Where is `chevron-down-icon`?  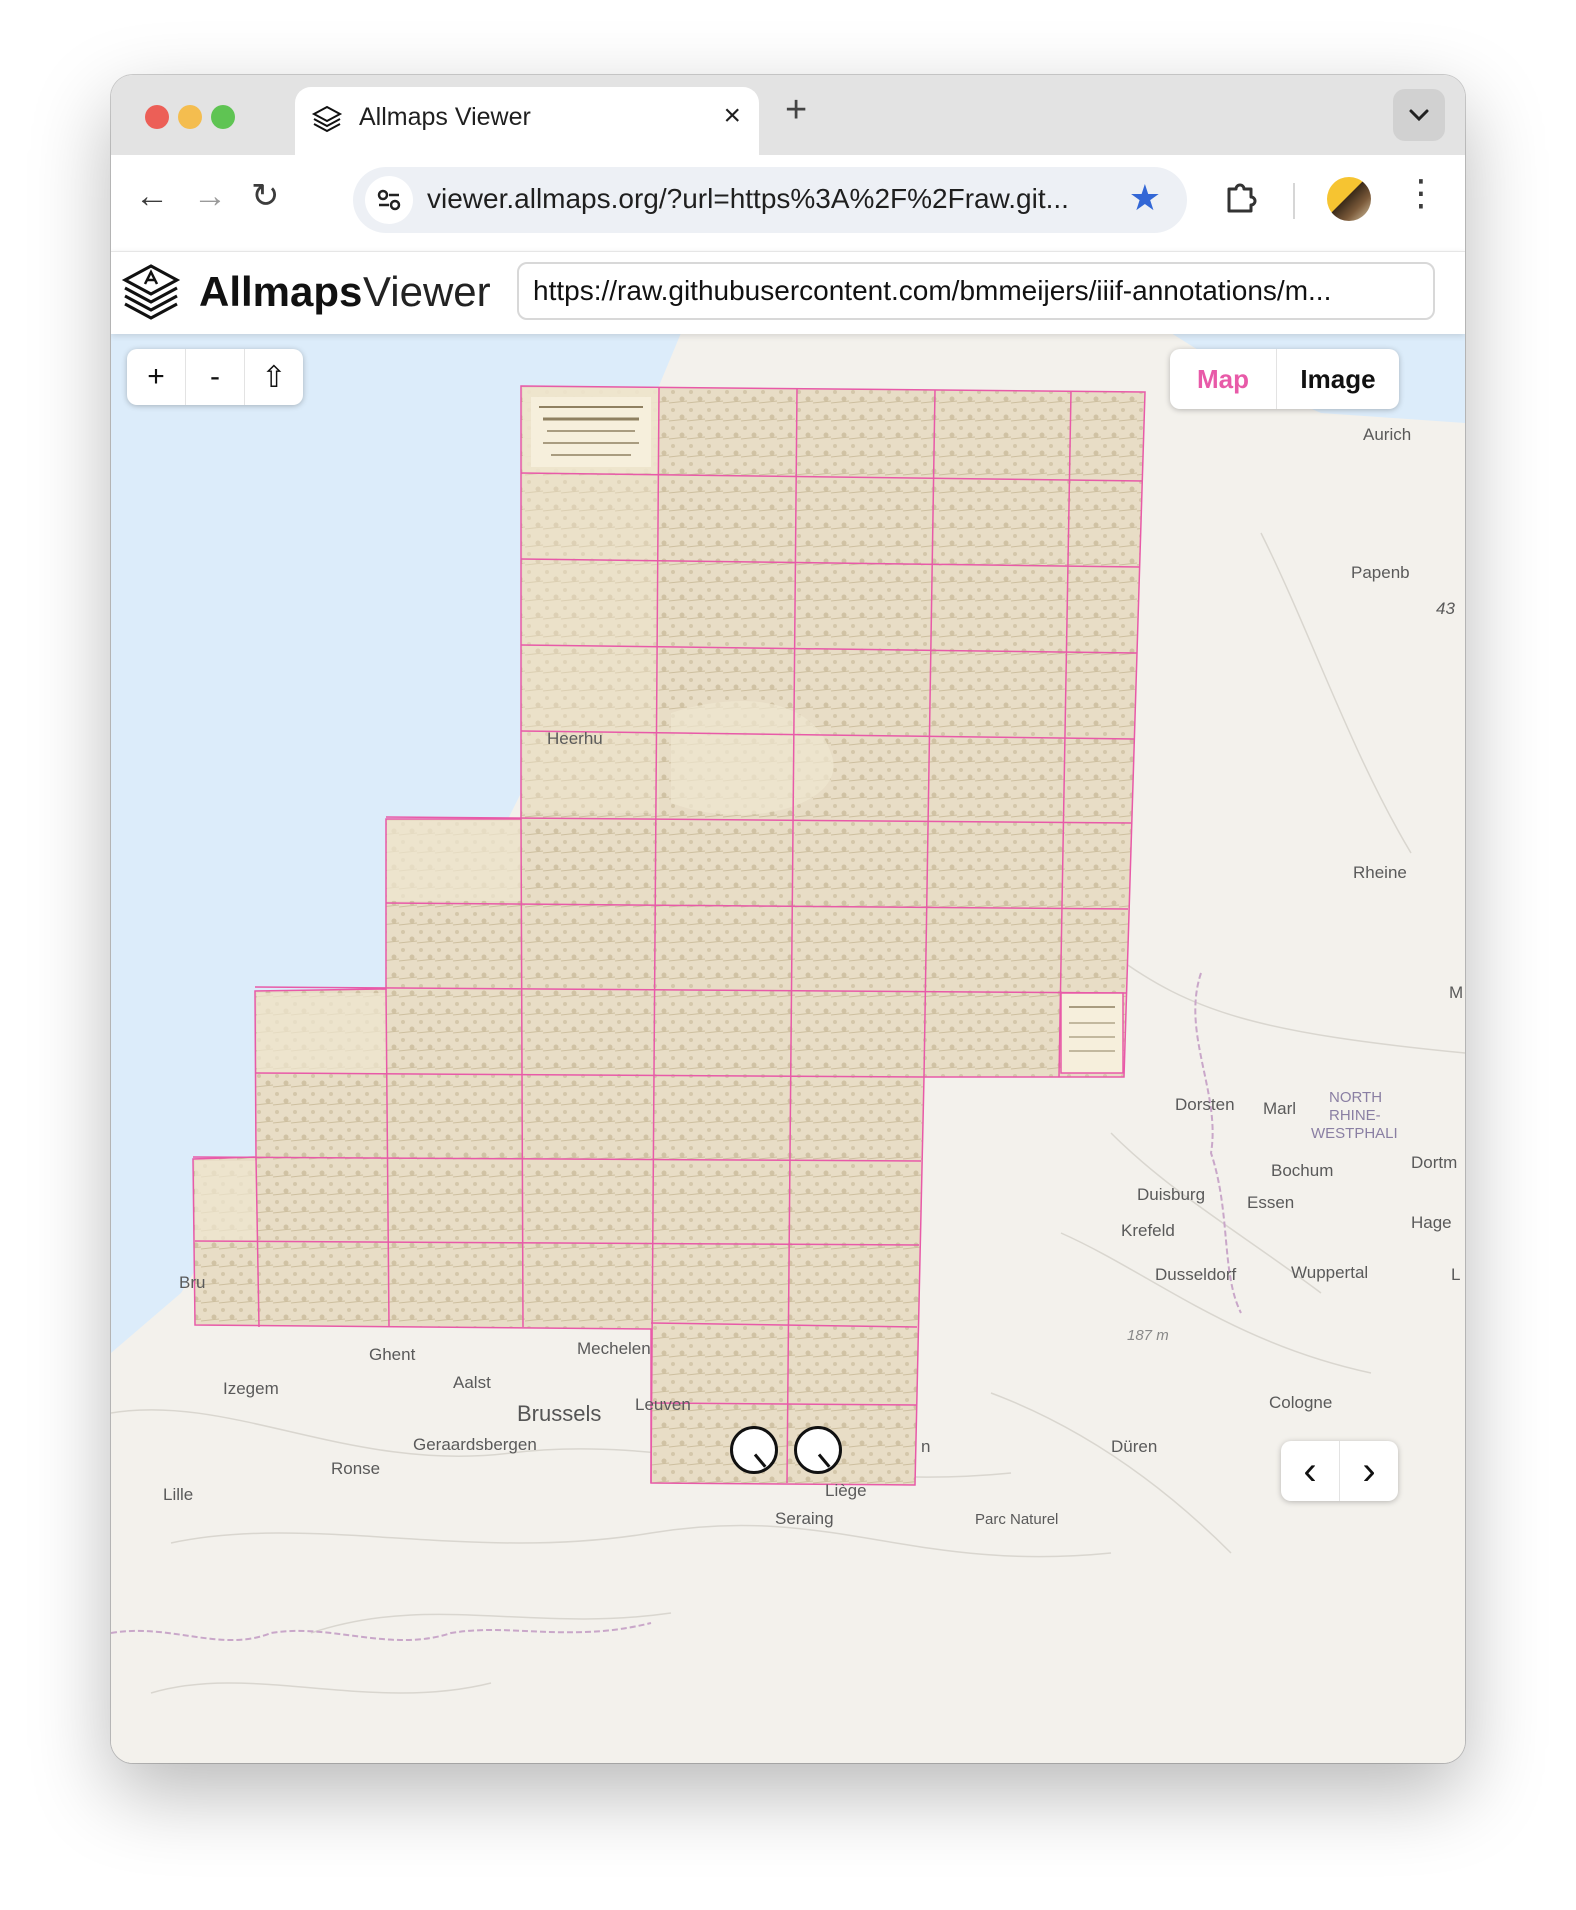
chevron-down-icon is located at coordinates (1419, 115).